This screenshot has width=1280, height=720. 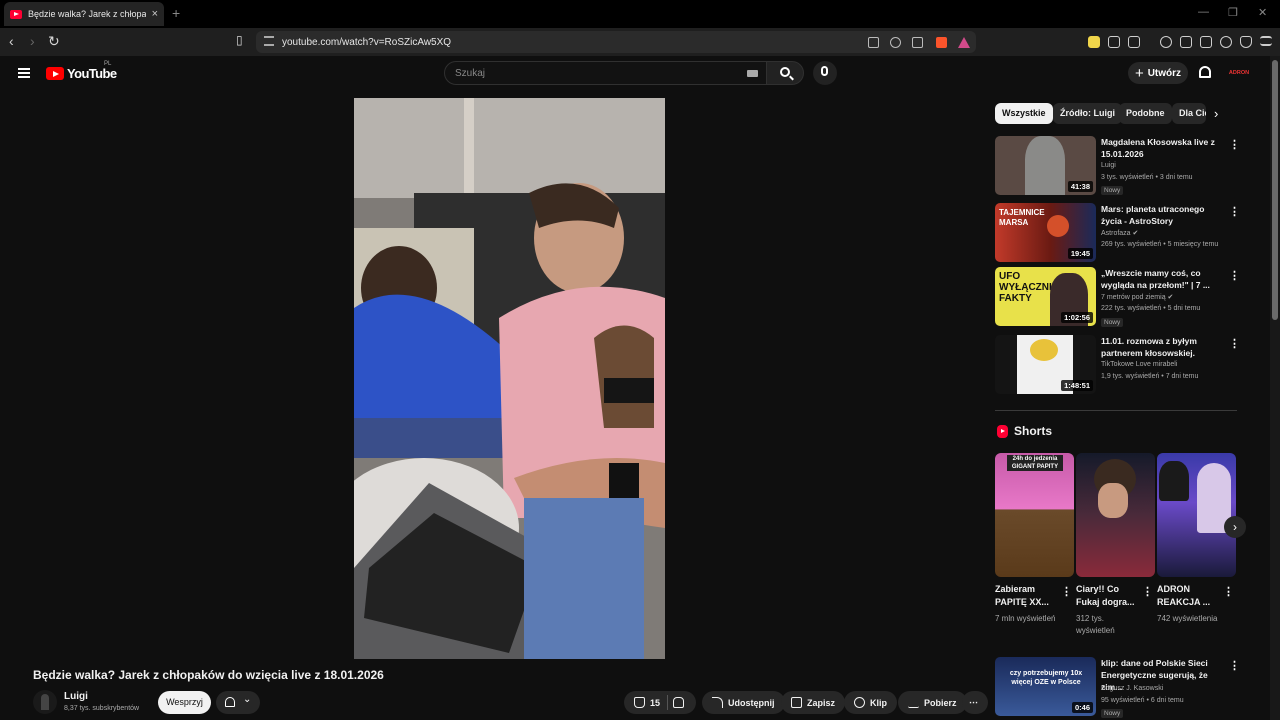 What do you see at coordinates (102, 708) in the screenshot?
I see `subscriber-count: 8,37 tys. subskrybentów` at bounding box center [102, 708].